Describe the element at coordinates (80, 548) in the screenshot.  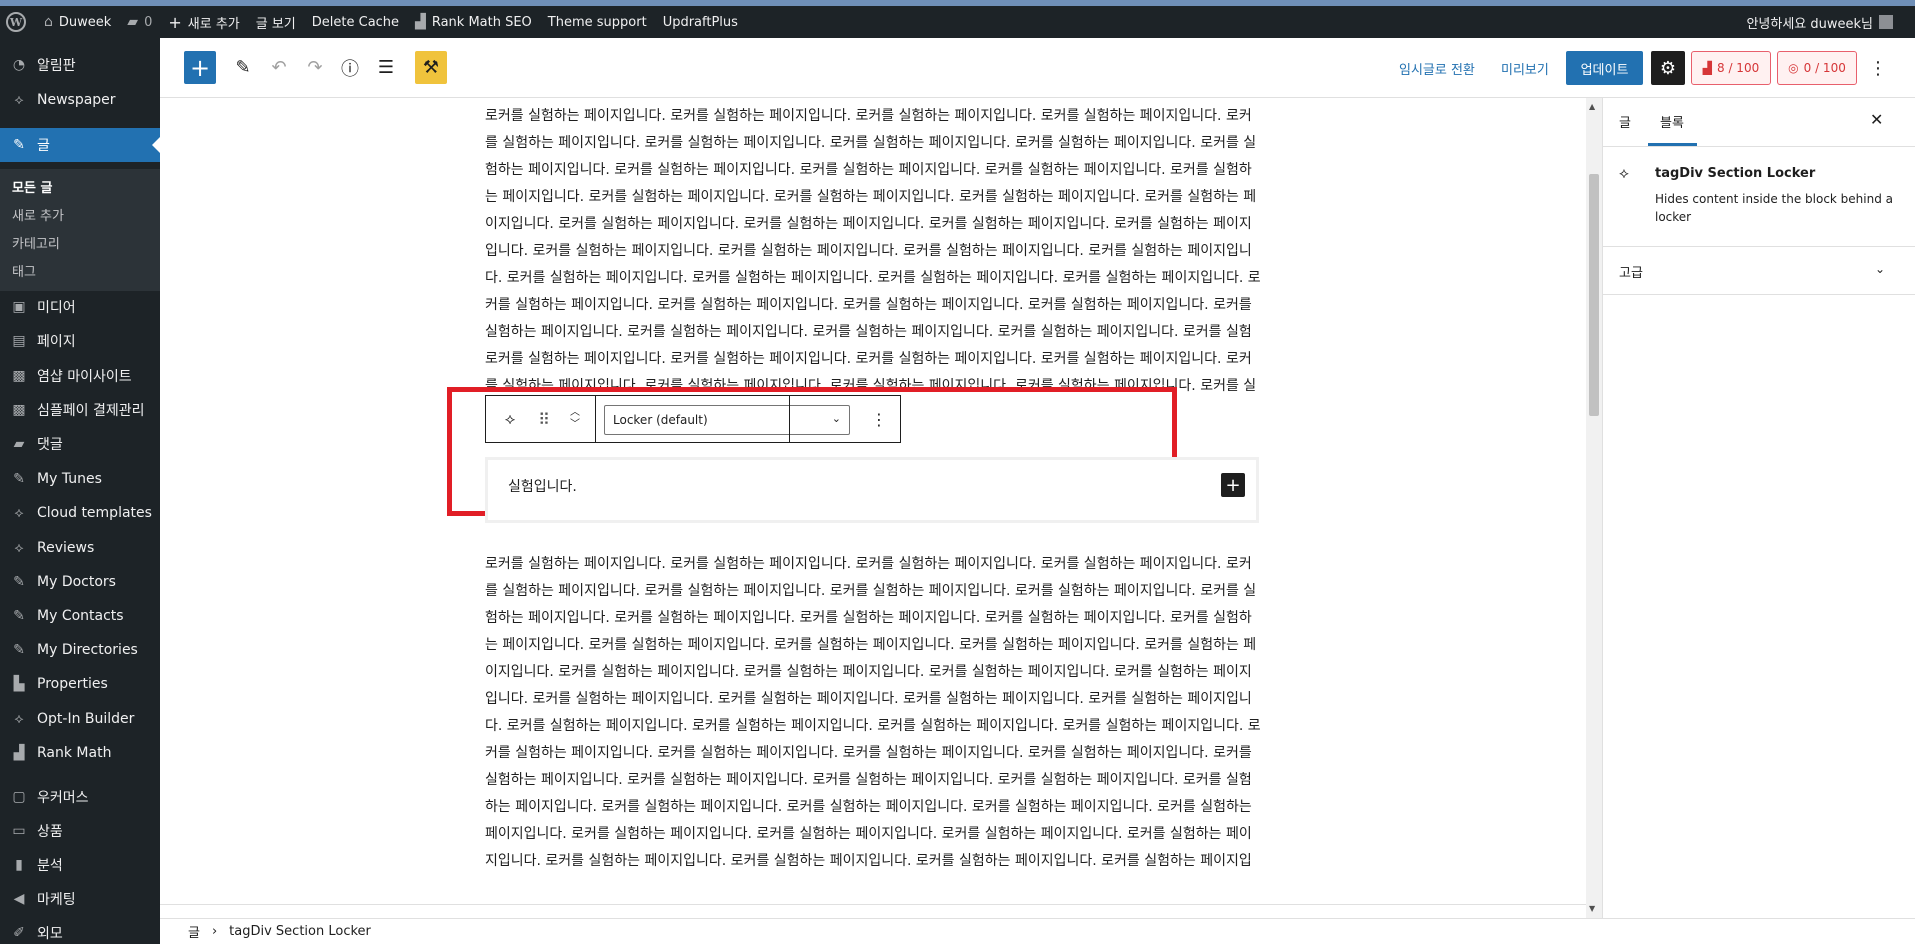
I see `sidebar-item-reviews: ⟡ Reviews` at that location.